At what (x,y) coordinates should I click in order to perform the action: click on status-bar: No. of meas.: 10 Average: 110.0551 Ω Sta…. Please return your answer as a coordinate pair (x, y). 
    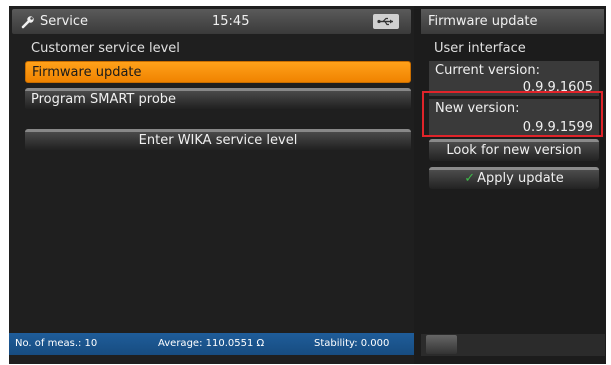
    Looking at the image, I should click on (211, 344).